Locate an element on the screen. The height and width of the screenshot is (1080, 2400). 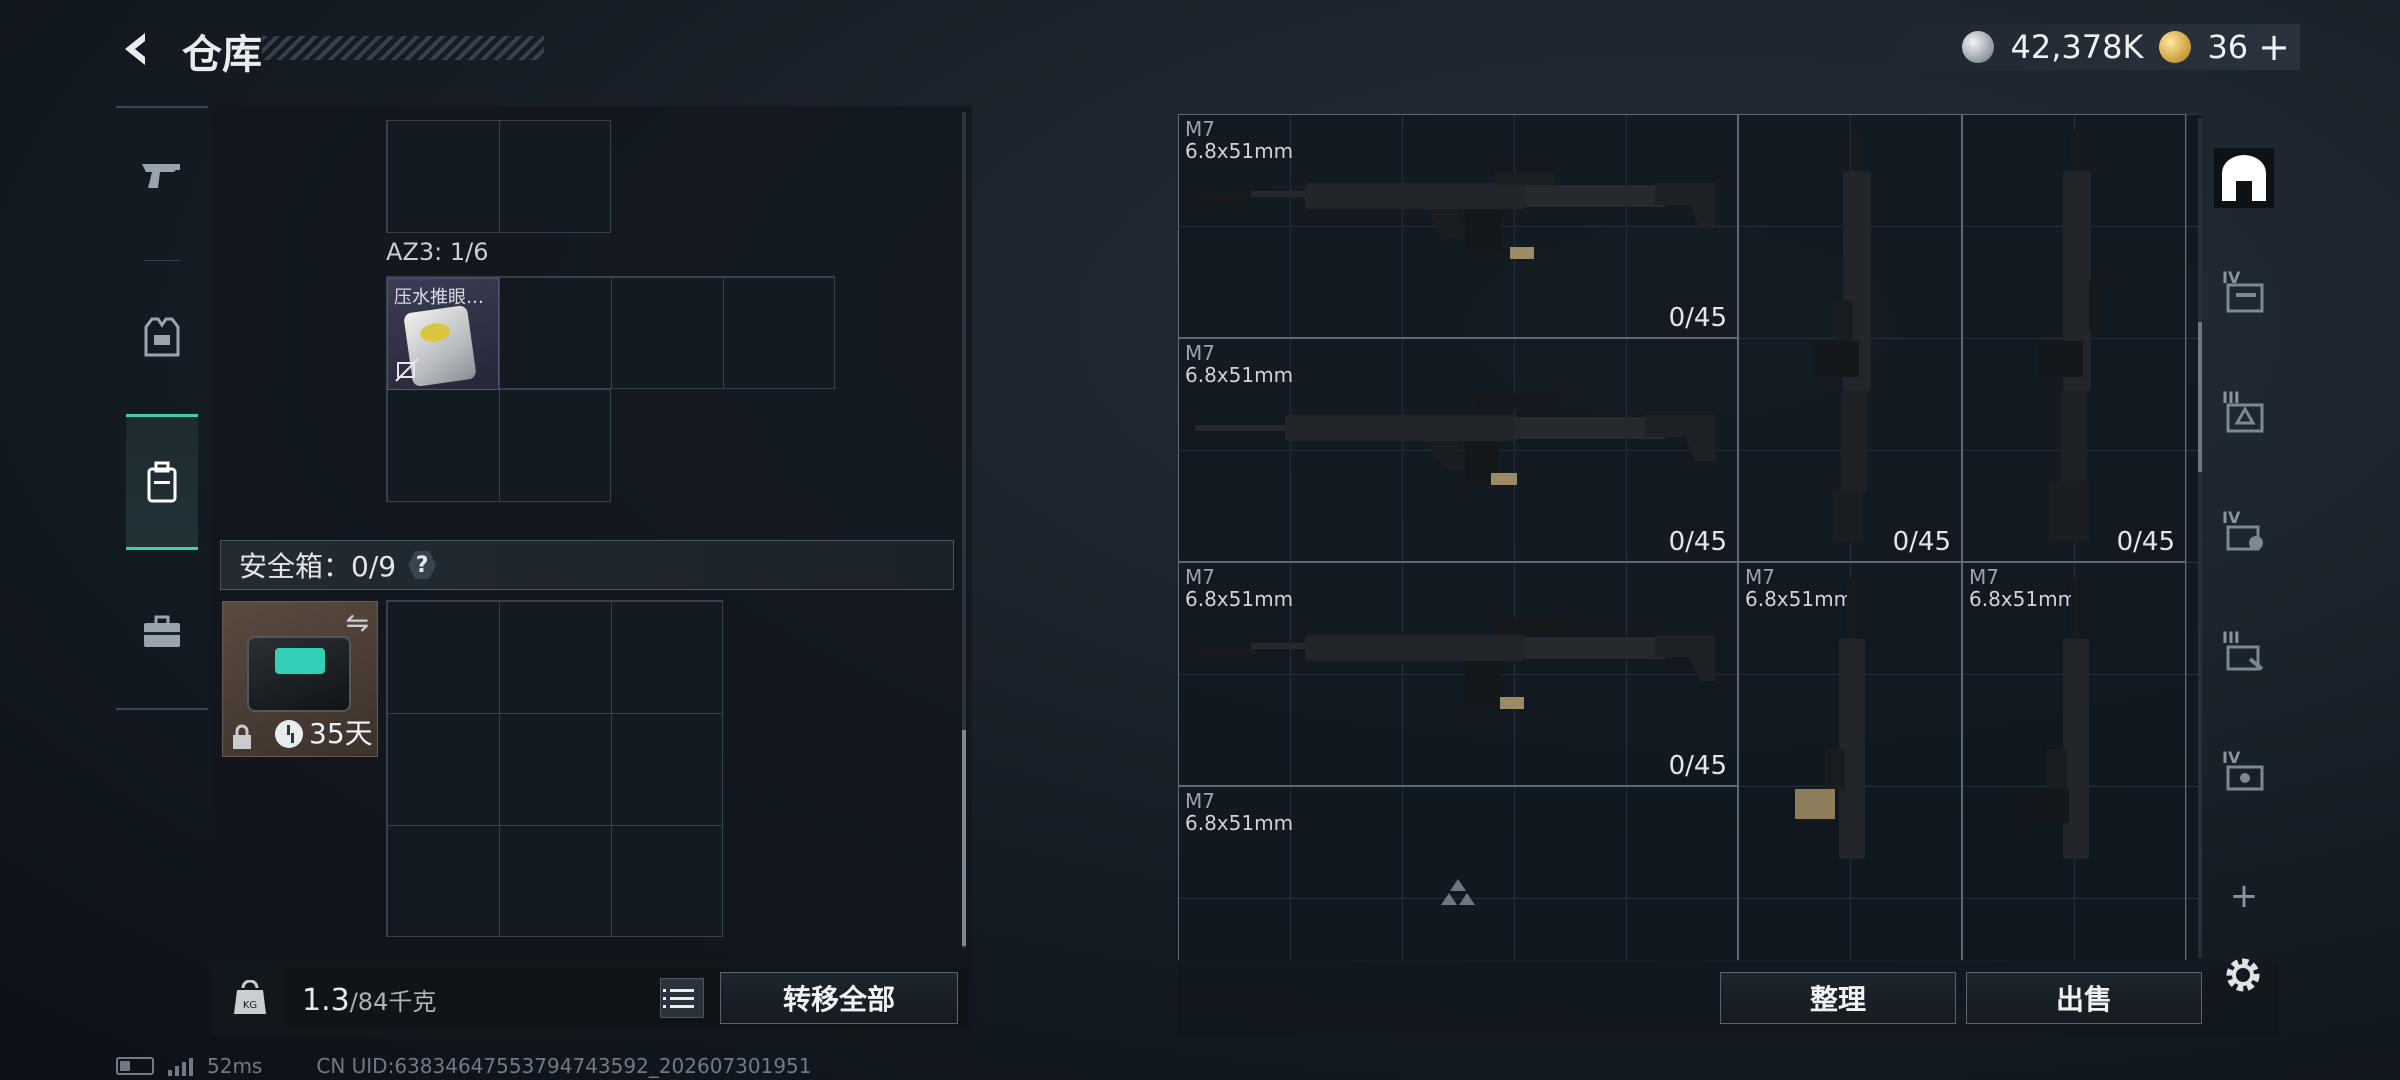
silver-currency-value: 42,378K is located at coordinates (2077, 47).